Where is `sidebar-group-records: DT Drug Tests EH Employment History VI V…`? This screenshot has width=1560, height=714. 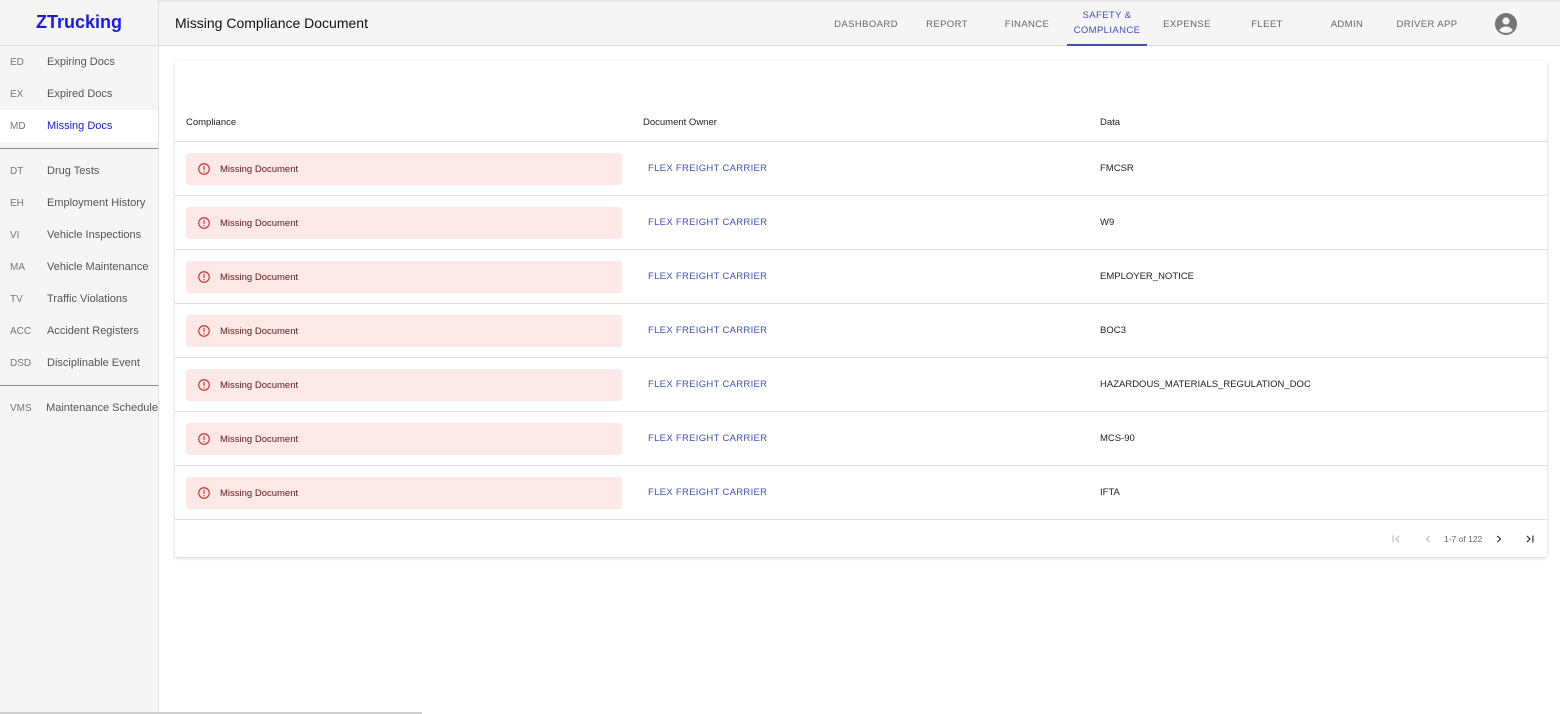
sidebar-group-records: DT Drug Tests EH Employment History VI V… is located at coordinates (79, 267).